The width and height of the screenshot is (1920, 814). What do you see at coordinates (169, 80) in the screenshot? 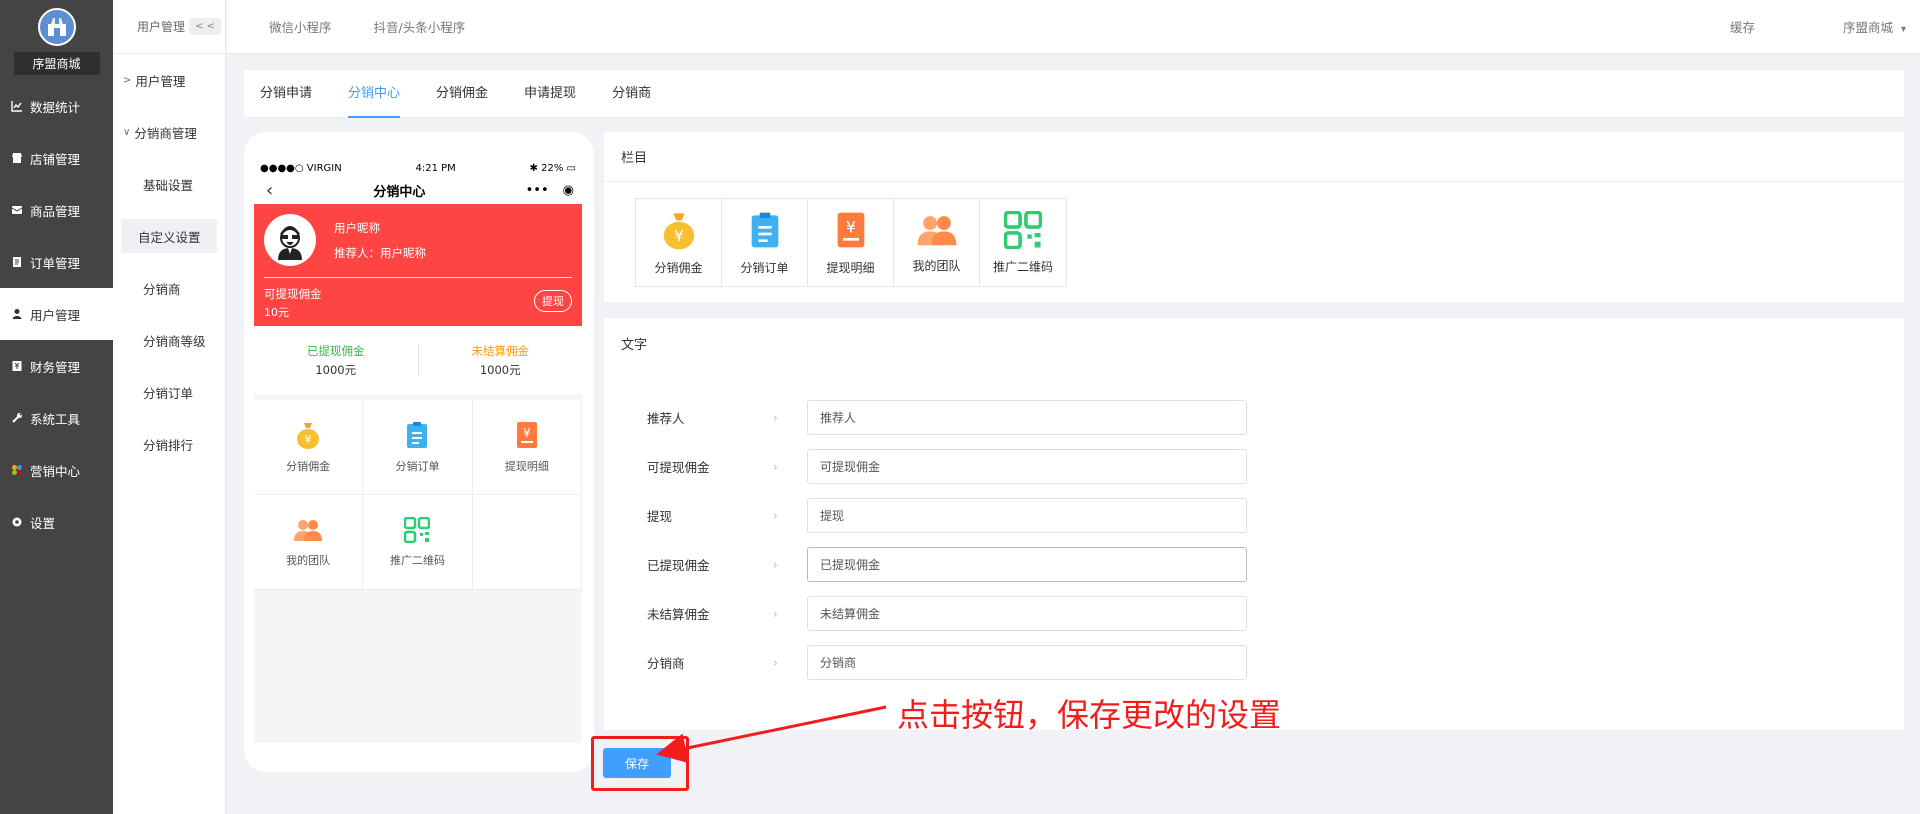
I see `subgroup-user-management: > 用户管理` at bounding box center [169, 80].